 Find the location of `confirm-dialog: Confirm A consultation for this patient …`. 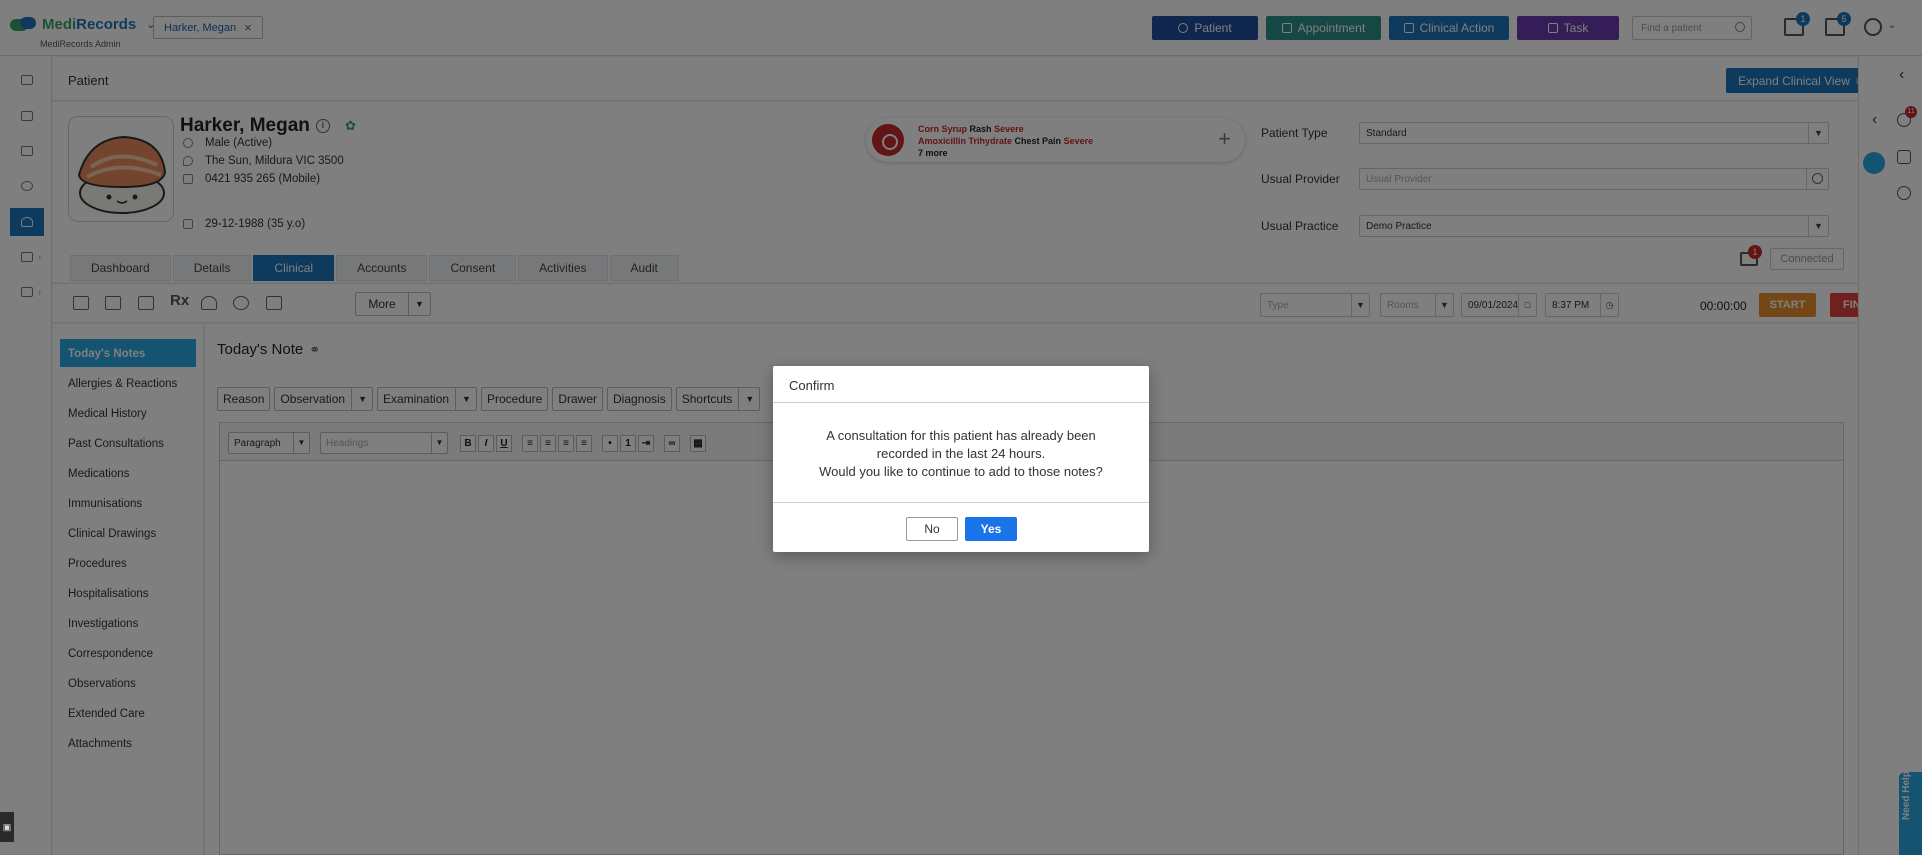

confirm-dialog: Confirm A consultation for this patient … is located at coordinates (961, 459).